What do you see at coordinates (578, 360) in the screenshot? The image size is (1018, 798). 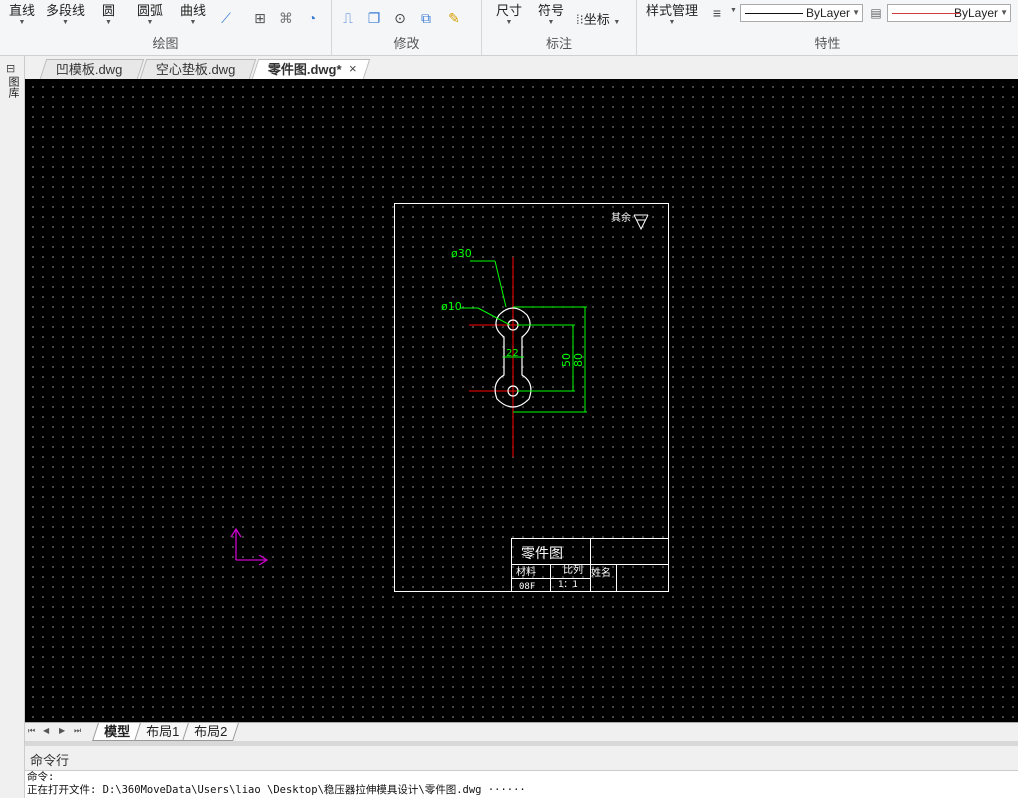 I see `dim-length-80: 80` at bounding box center [578, 360].